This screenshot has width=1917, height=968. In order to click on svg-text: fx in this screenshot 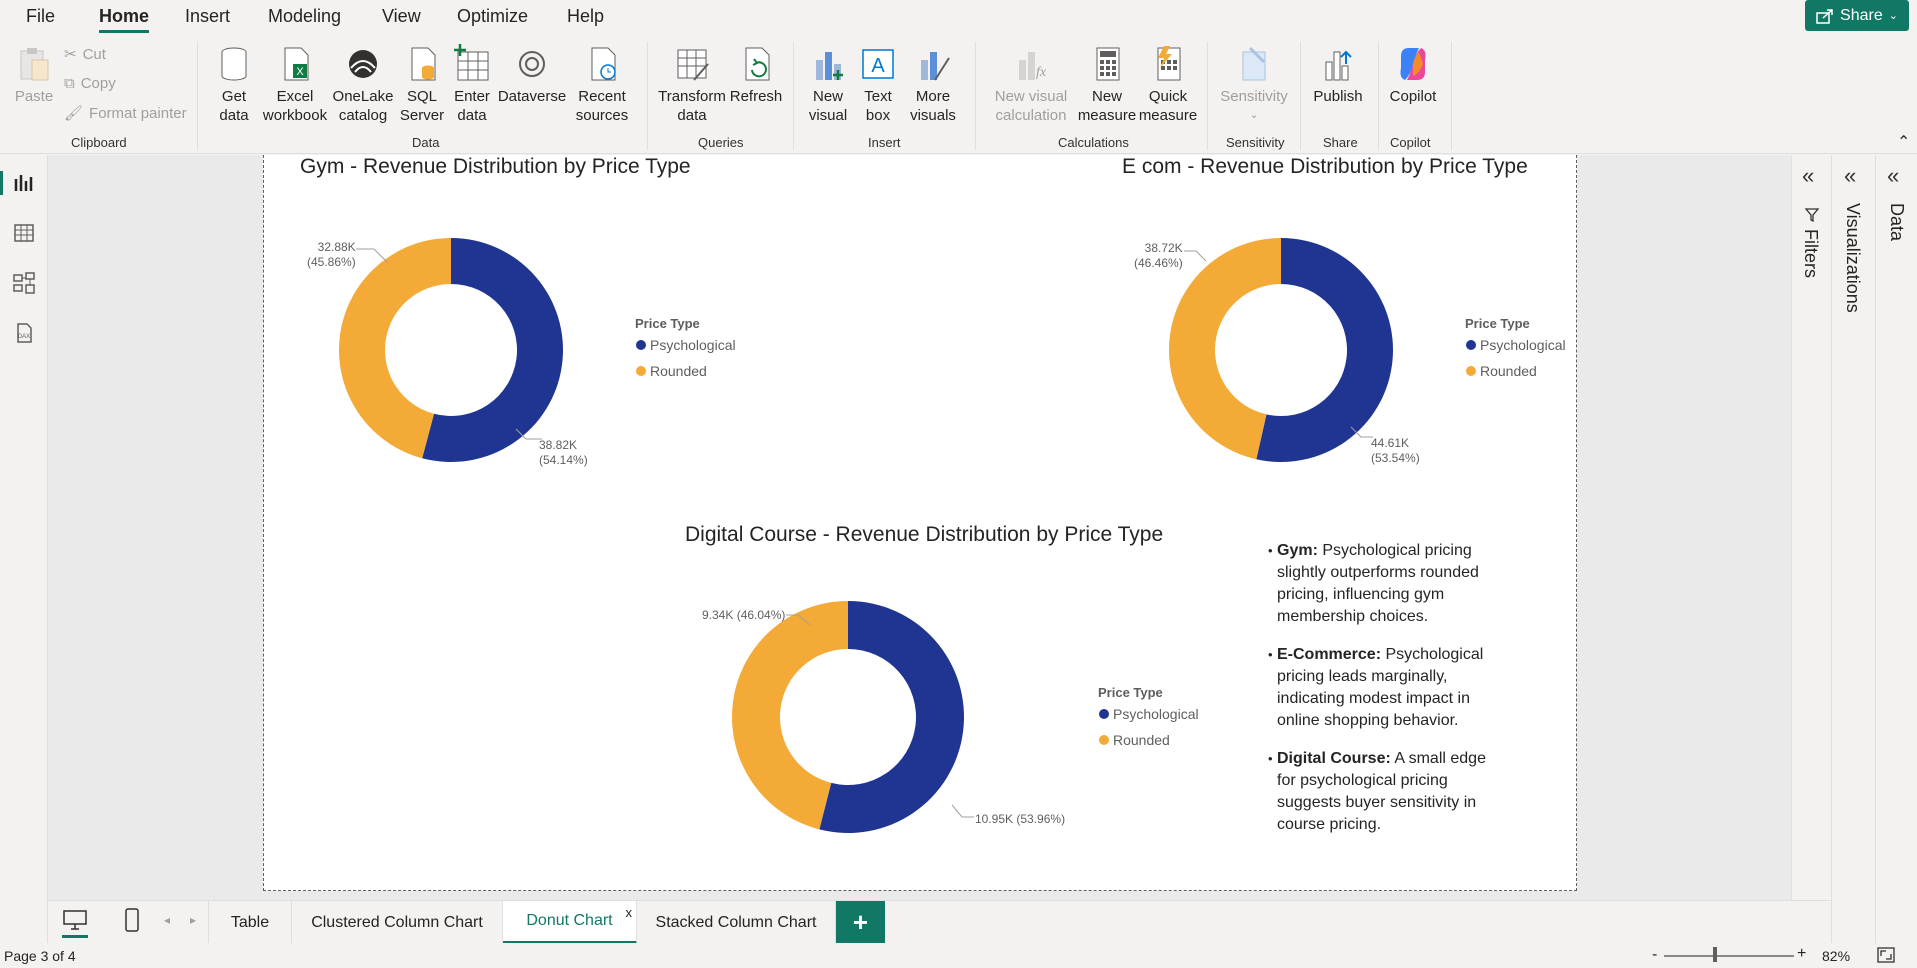, I will do `click(1041, 72)`.